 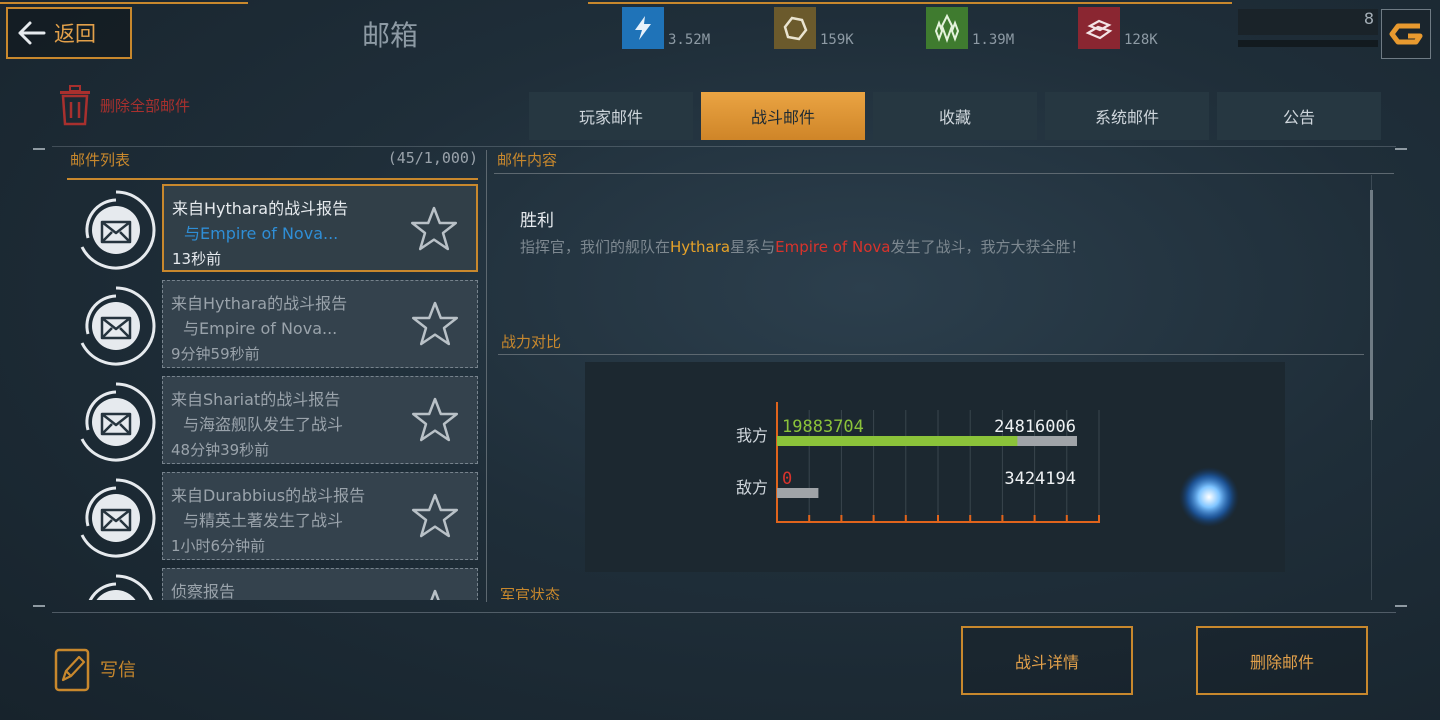 I want to click on mail-card: 来自Durabbius的战斗报告 与精英土著发生了战斗 1小时6分钟前, so click(x=320, y=516).